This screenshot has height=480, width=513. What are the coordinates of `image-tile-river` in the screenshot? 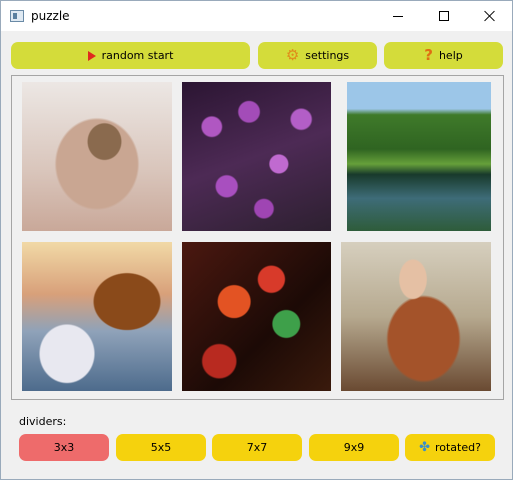 It's located at (419, 156).